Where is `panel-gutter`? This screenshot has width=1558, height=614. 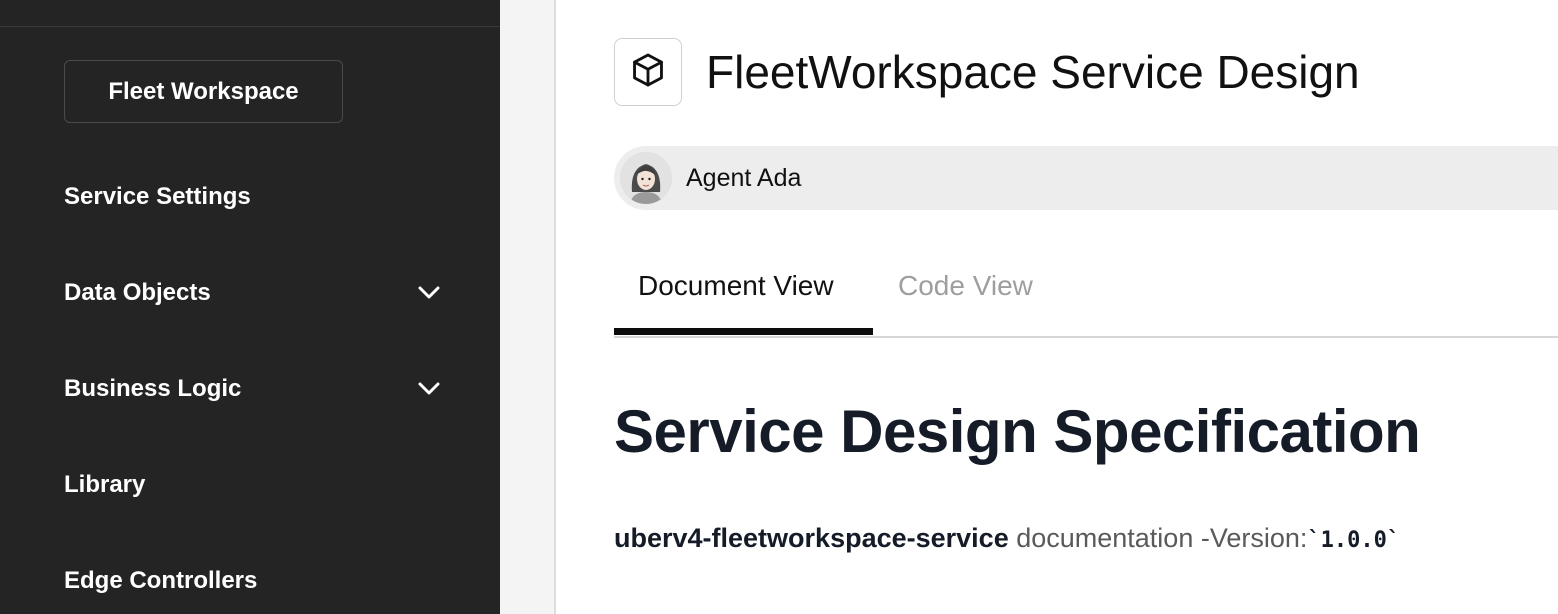 panel-gutter is located at coordinates (528, 307).